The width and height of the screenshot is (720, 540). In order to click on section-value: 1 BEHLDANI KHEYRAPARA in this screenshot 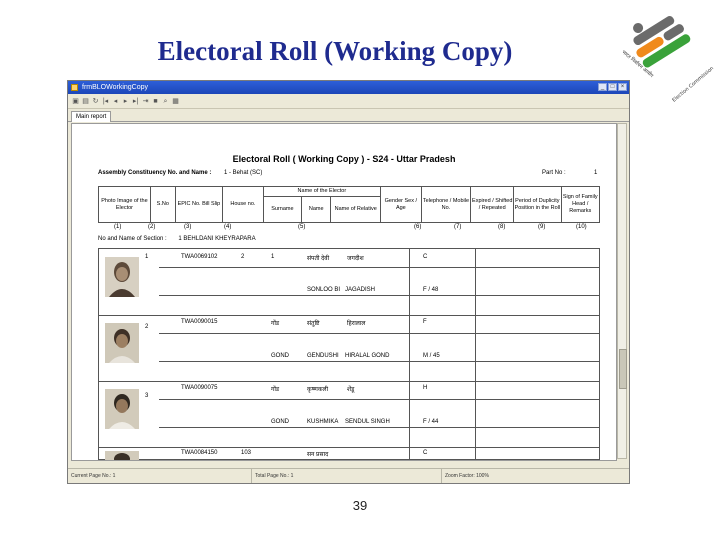, I will do `click(217, 239)`.